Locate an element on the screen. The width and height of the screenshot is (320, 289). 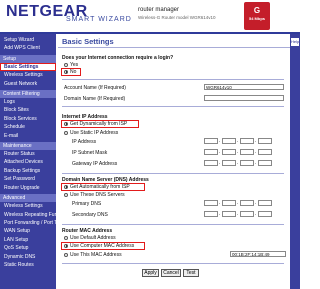
sidebar-section-header: Content Filtering is located at coordinates (28, 94).